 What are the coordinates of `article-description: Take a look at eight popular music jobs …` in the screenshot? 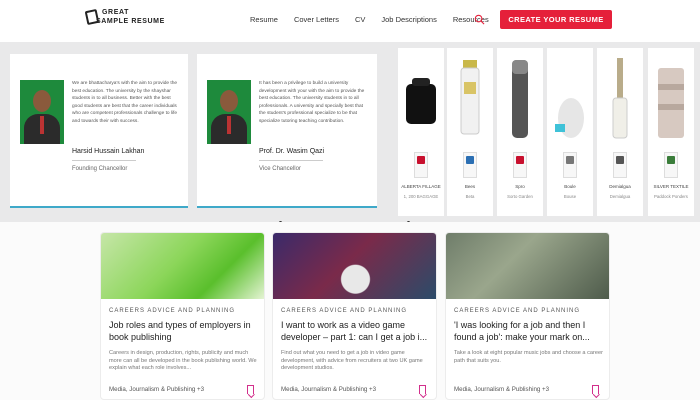 It's located at (528, 357).